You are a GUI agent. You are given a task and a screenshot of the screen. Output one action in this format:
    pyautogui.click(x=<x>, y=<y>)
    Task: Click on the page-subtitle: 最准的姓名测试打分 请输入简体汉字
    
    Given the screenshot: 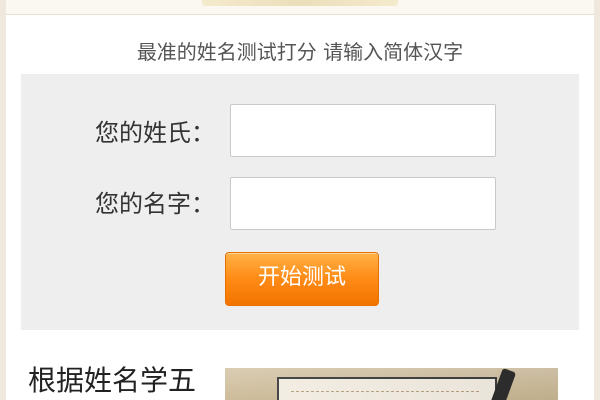 What is the action you would take?
    pyautogui.click(x=300, y=52)
    